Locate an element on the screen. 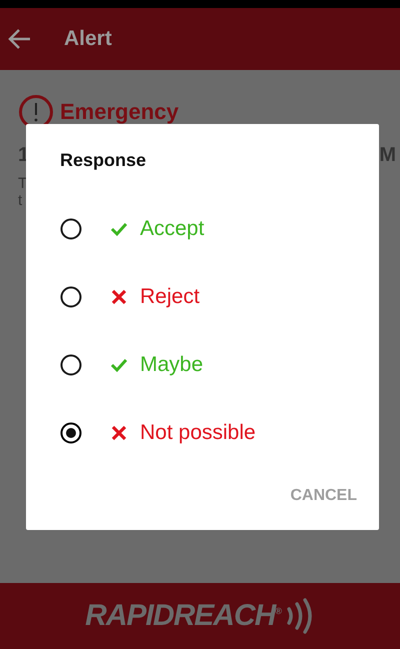  dialog-title: Response is located at coordinates (104, 160).